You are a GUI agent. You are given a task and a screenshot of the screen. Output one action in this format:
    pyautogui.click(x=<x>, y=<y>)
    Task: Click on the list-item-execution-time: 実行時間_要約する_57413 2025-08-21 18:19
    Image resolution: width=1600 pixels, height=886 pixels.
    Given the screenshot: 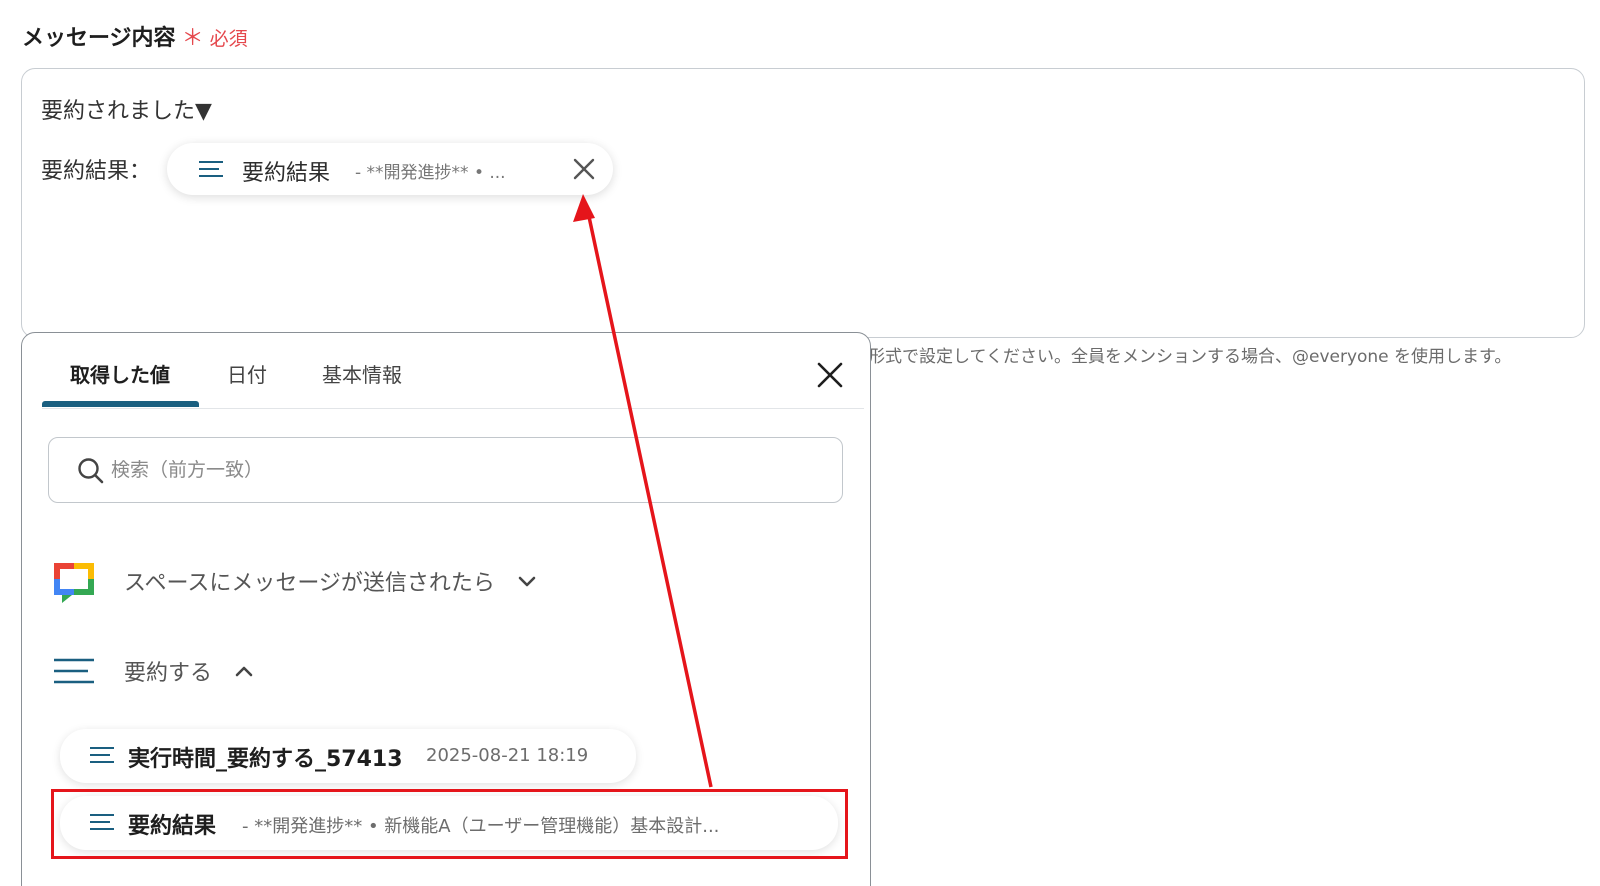 What is the action you would take?
    pyautogui.click(x=348, y=756)
    